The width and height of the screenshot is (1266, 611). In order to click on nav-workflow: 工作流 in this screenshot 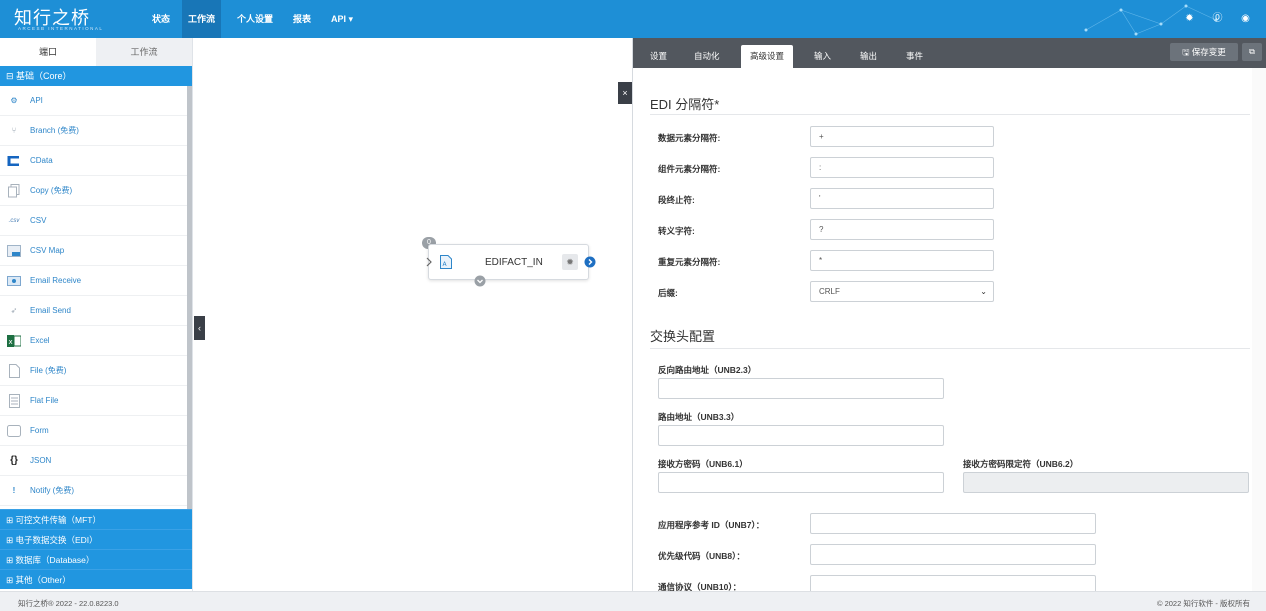, I will do `click(202, 19)`.